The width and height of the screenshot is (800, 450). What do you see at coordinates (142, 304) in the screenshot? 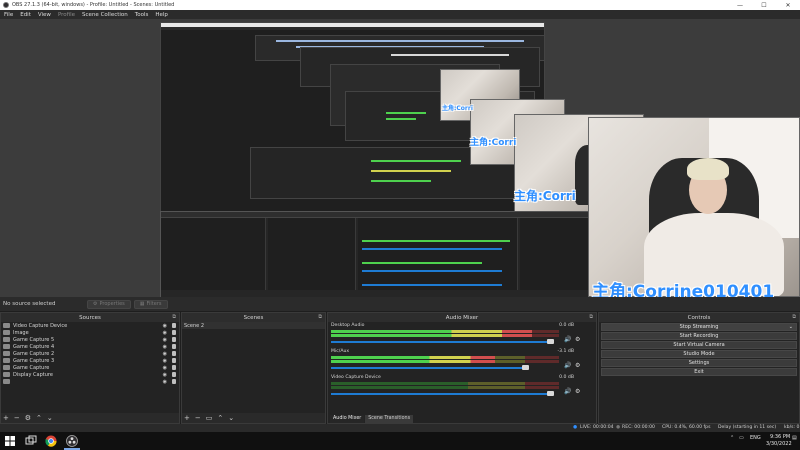
I see `filter-icon: ▦` at bounding box center [142, 304].